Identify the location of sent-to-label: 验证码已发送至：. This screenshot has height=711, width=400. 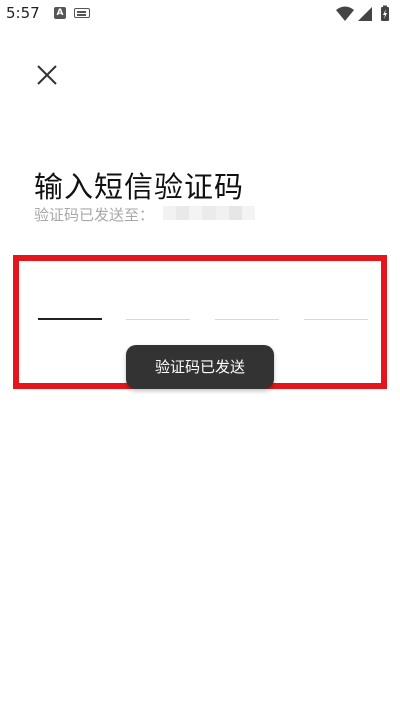
(94, 215).